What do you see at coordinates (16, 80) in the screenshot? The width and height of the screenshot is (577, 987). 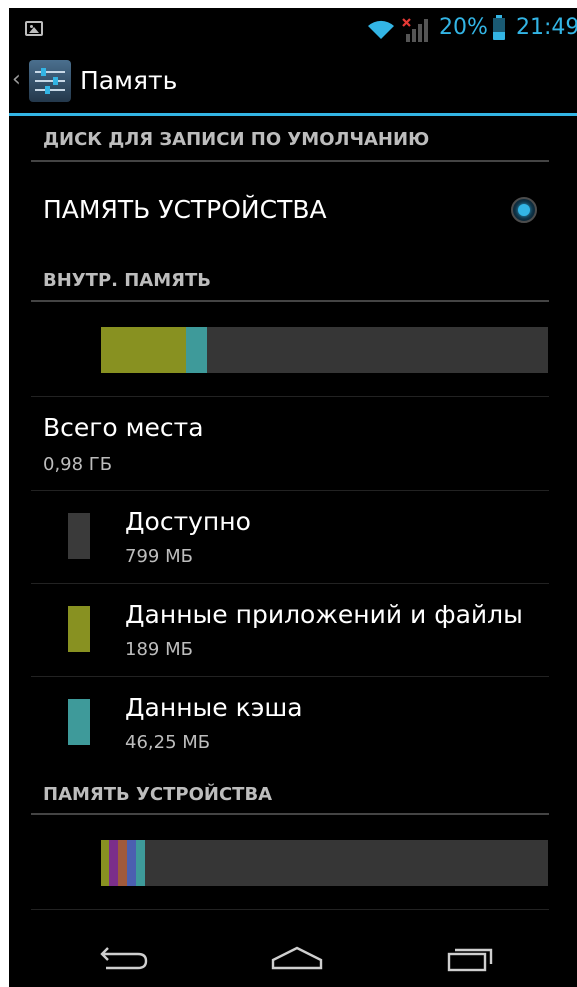 I see `up-navigation-chevron-icon: ‹` at bounding box center [16, 80].